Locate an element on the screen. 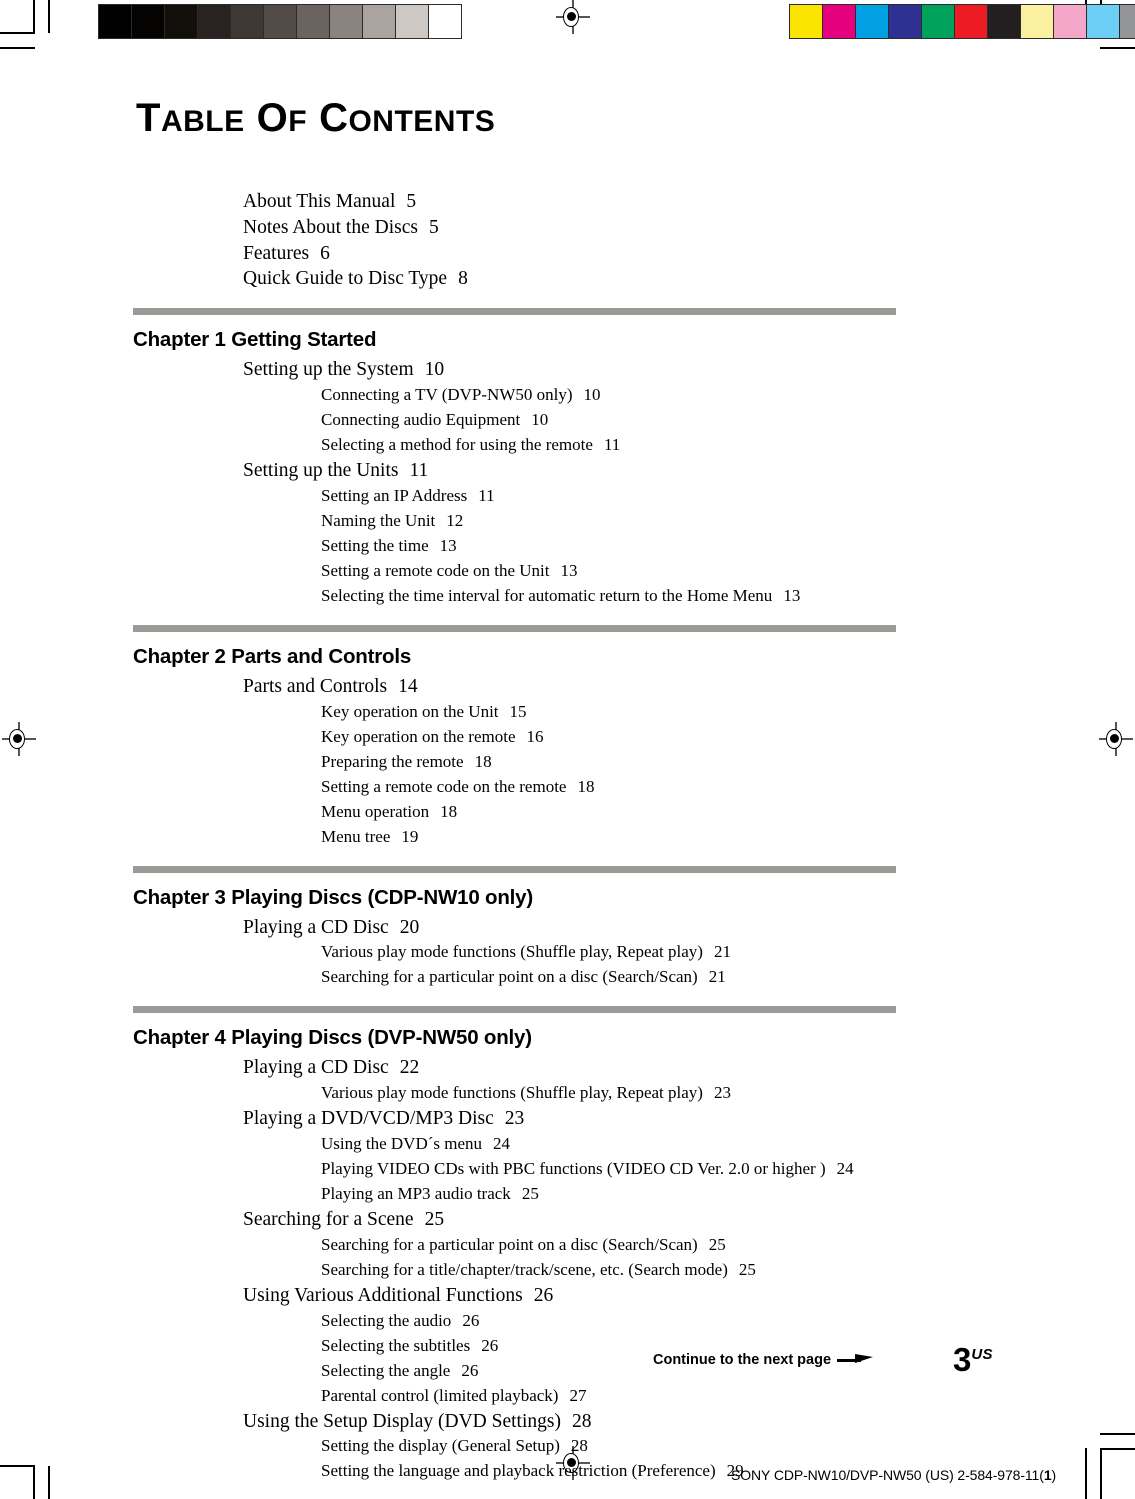  toc-entry-label: Using Various Additional Functions is located at coordinates (383, 1295).